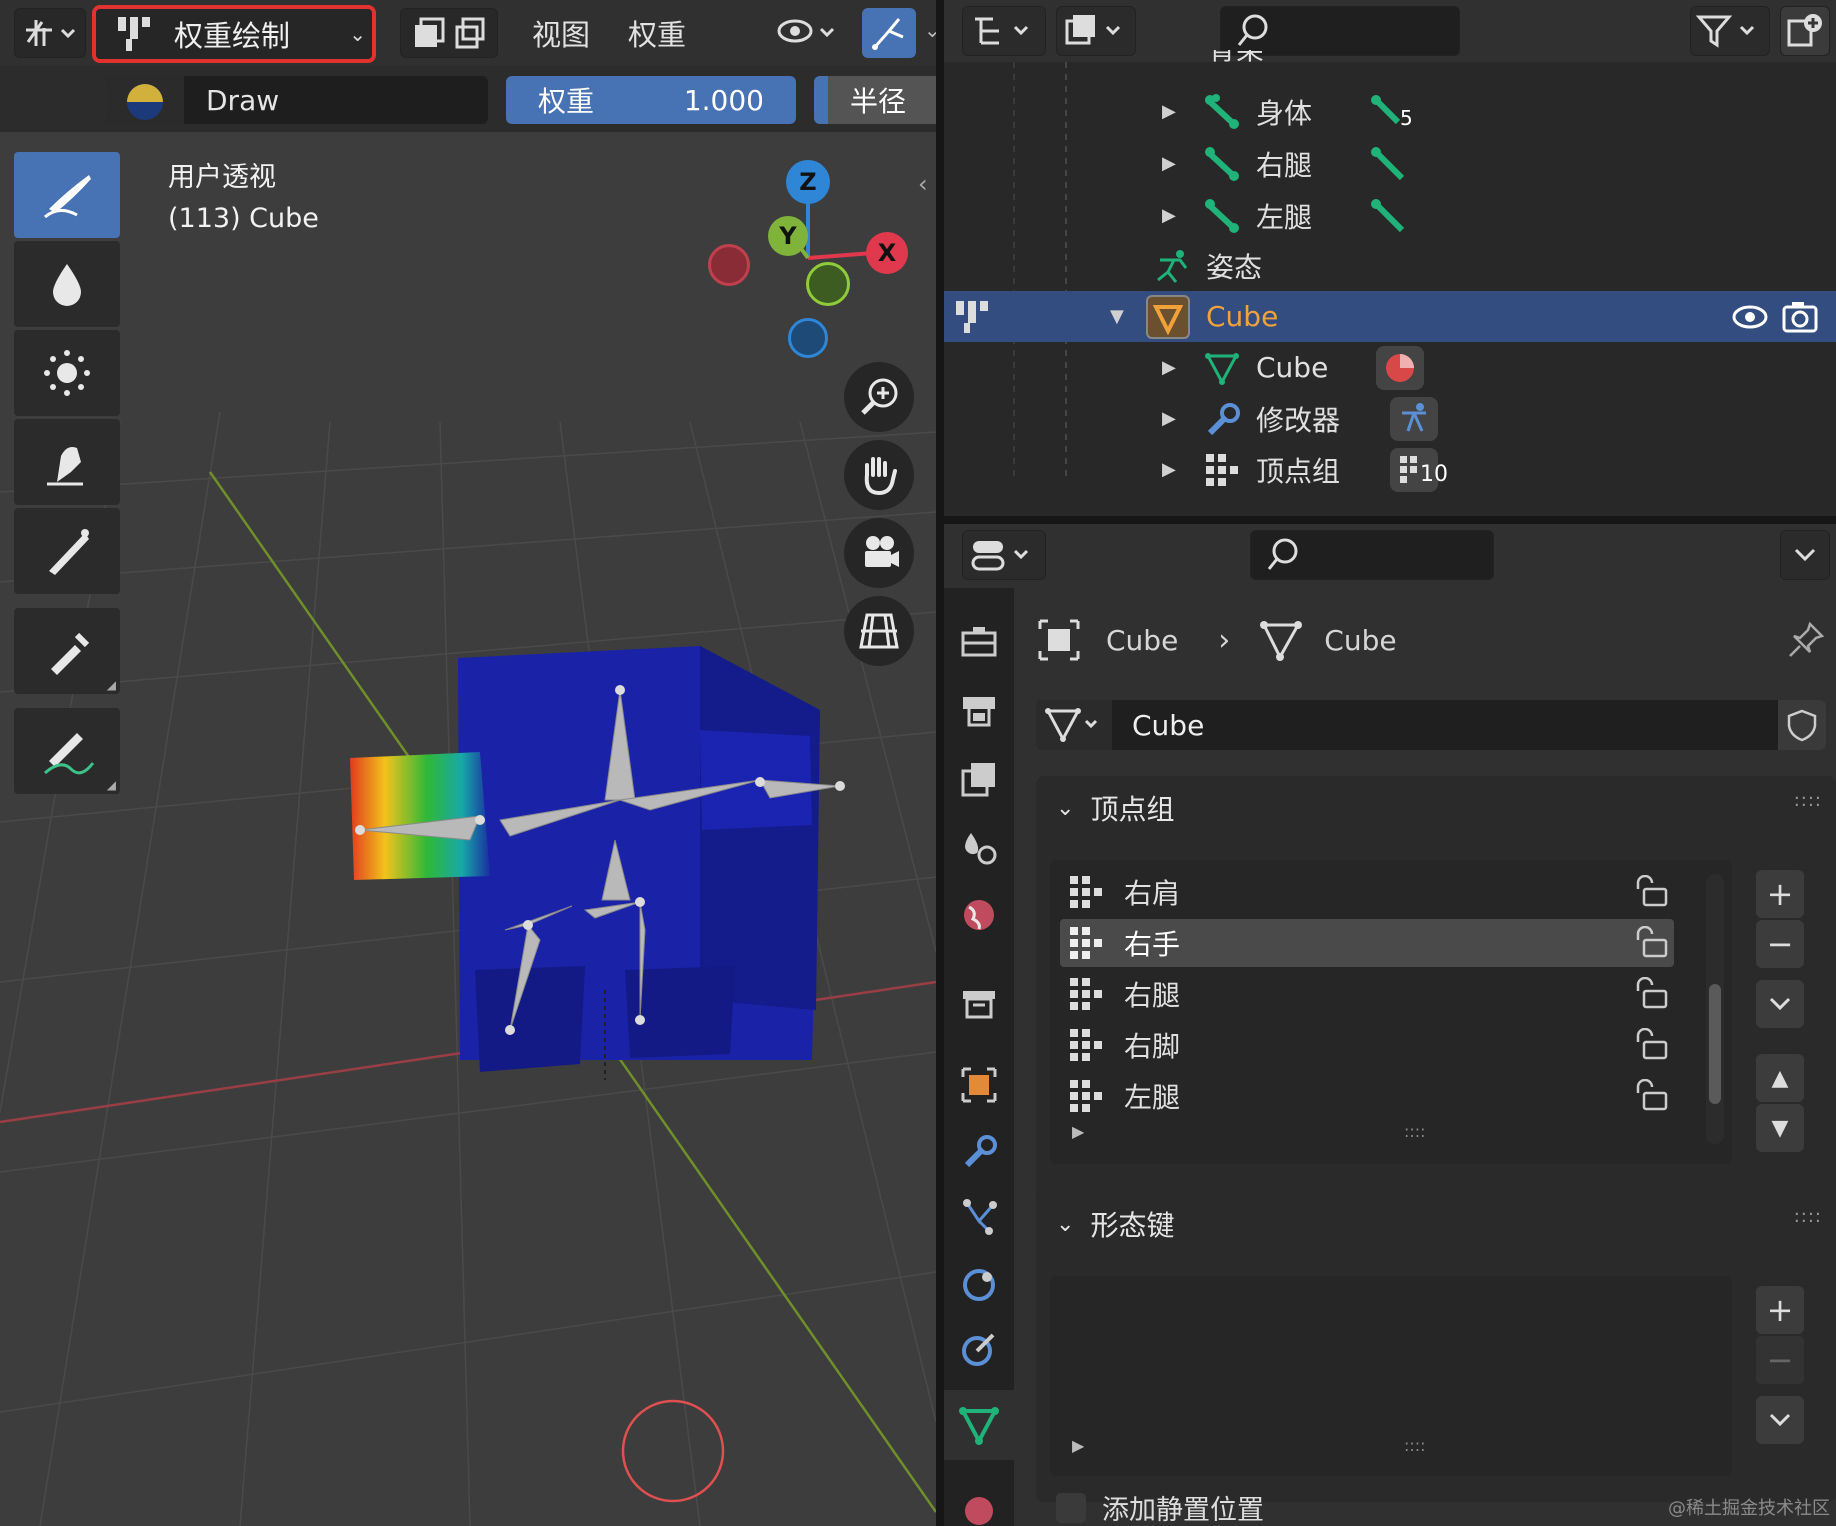 The image size is (1836, 1526). I want to click on tab-render, so click(979, 711).